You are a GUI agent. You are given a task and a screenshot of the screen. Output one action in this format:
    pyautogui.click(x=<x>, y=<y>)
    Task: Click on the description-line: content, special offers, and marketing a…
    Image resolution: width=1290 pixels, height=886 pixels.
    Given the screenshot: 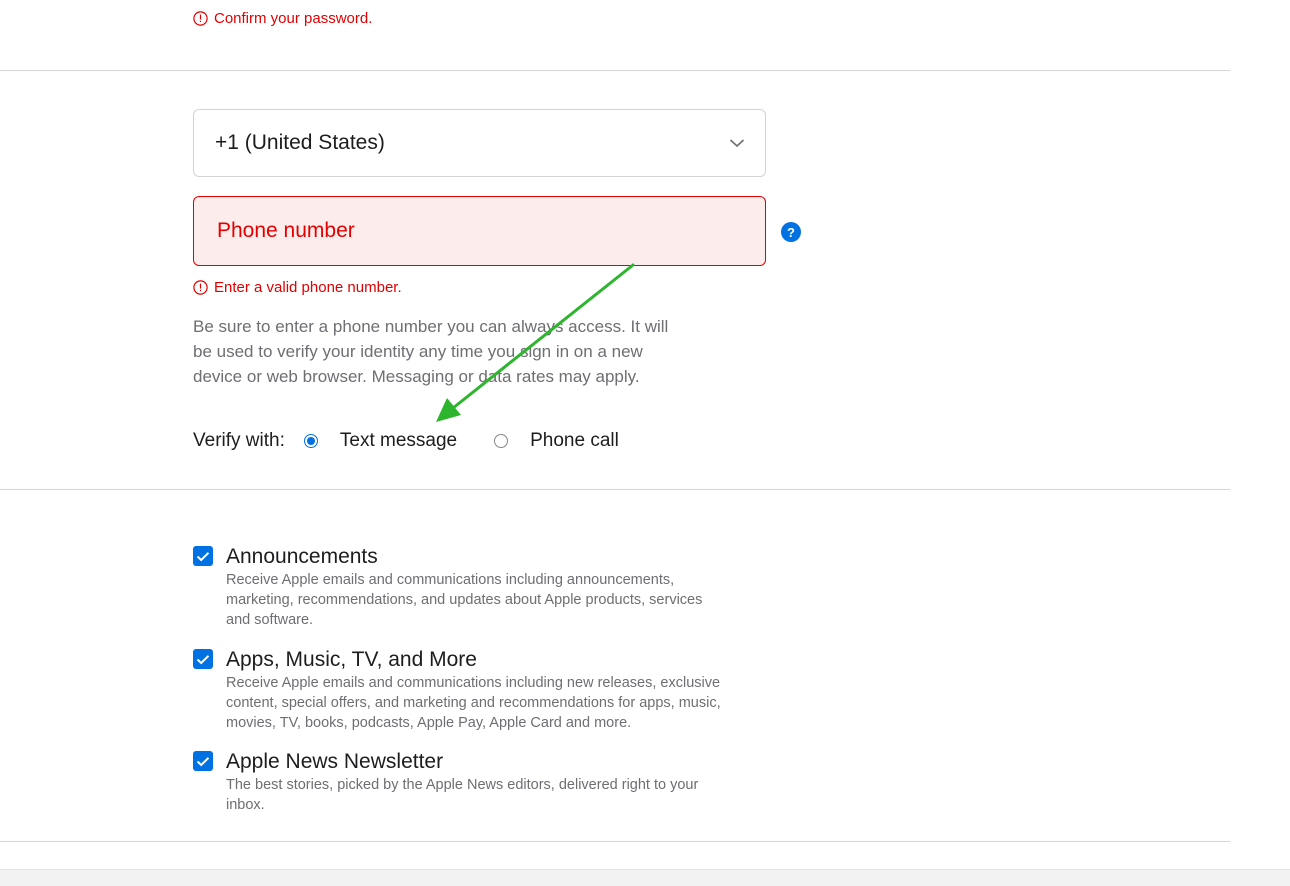 What is the action you would take?
    pyautogui.click(x=473, y=703)
    